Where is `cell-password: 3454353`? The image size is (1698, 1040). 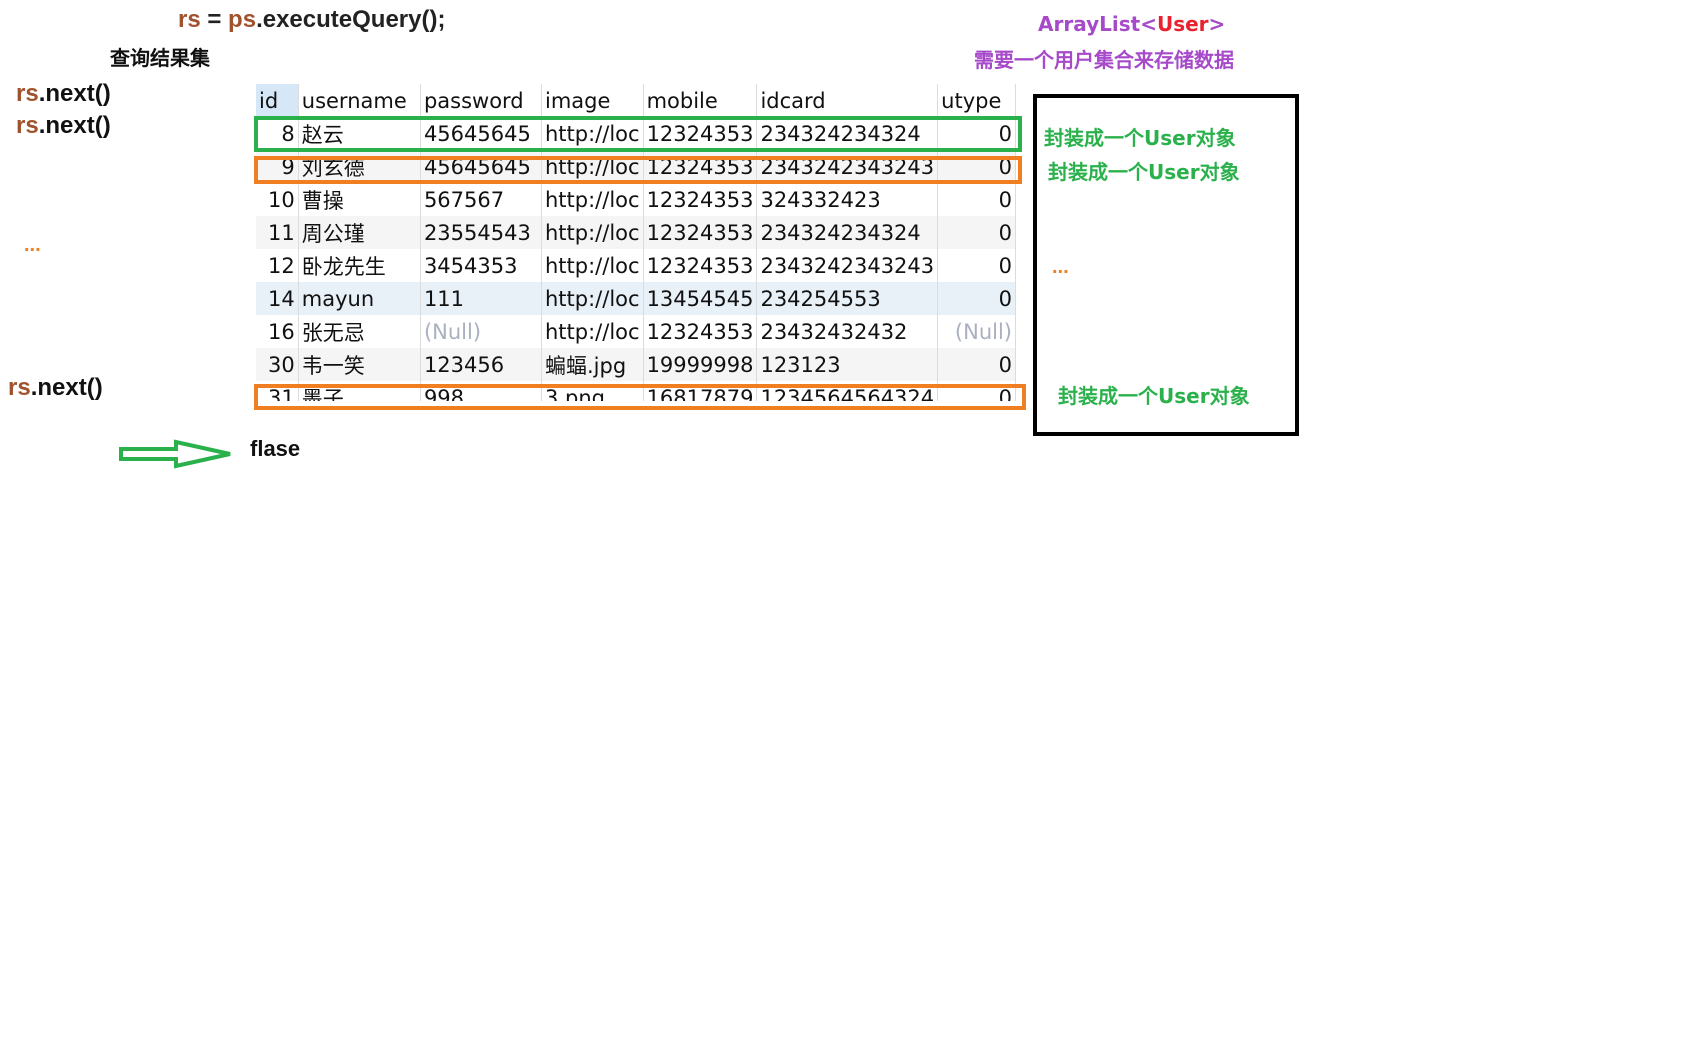
cell-password: 3454353 is located at coordinates (481, 265).